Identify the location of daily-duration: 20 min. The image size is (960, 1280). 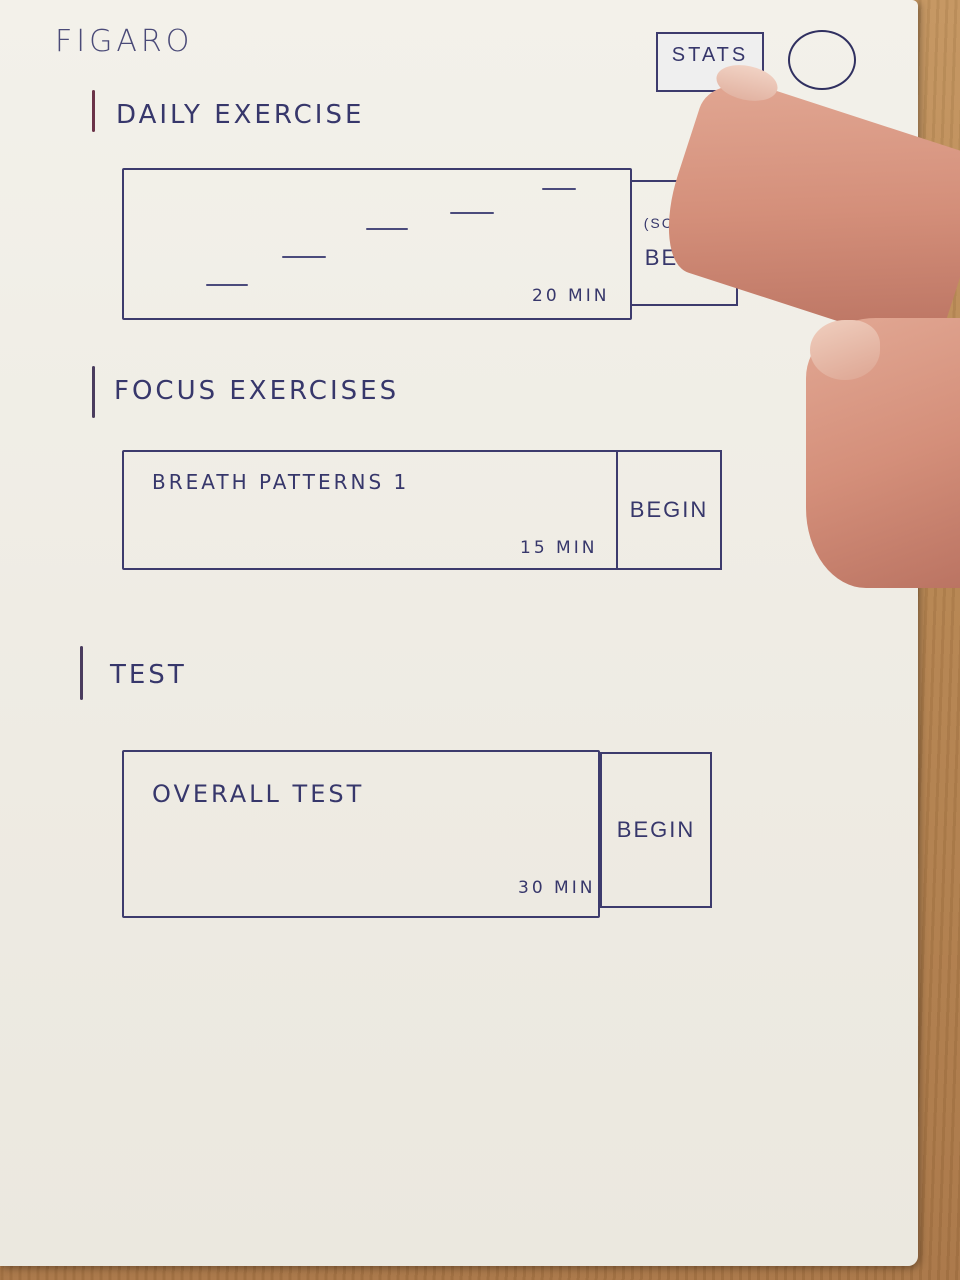
(571, 296).